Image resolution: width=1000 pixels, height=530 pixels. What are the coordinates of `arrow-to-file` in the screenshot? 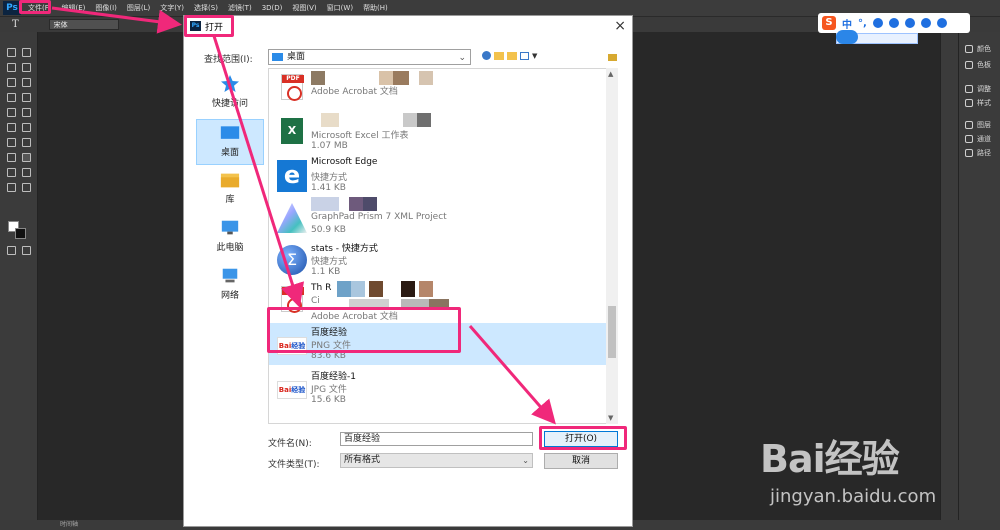 It's located at (258, 171).